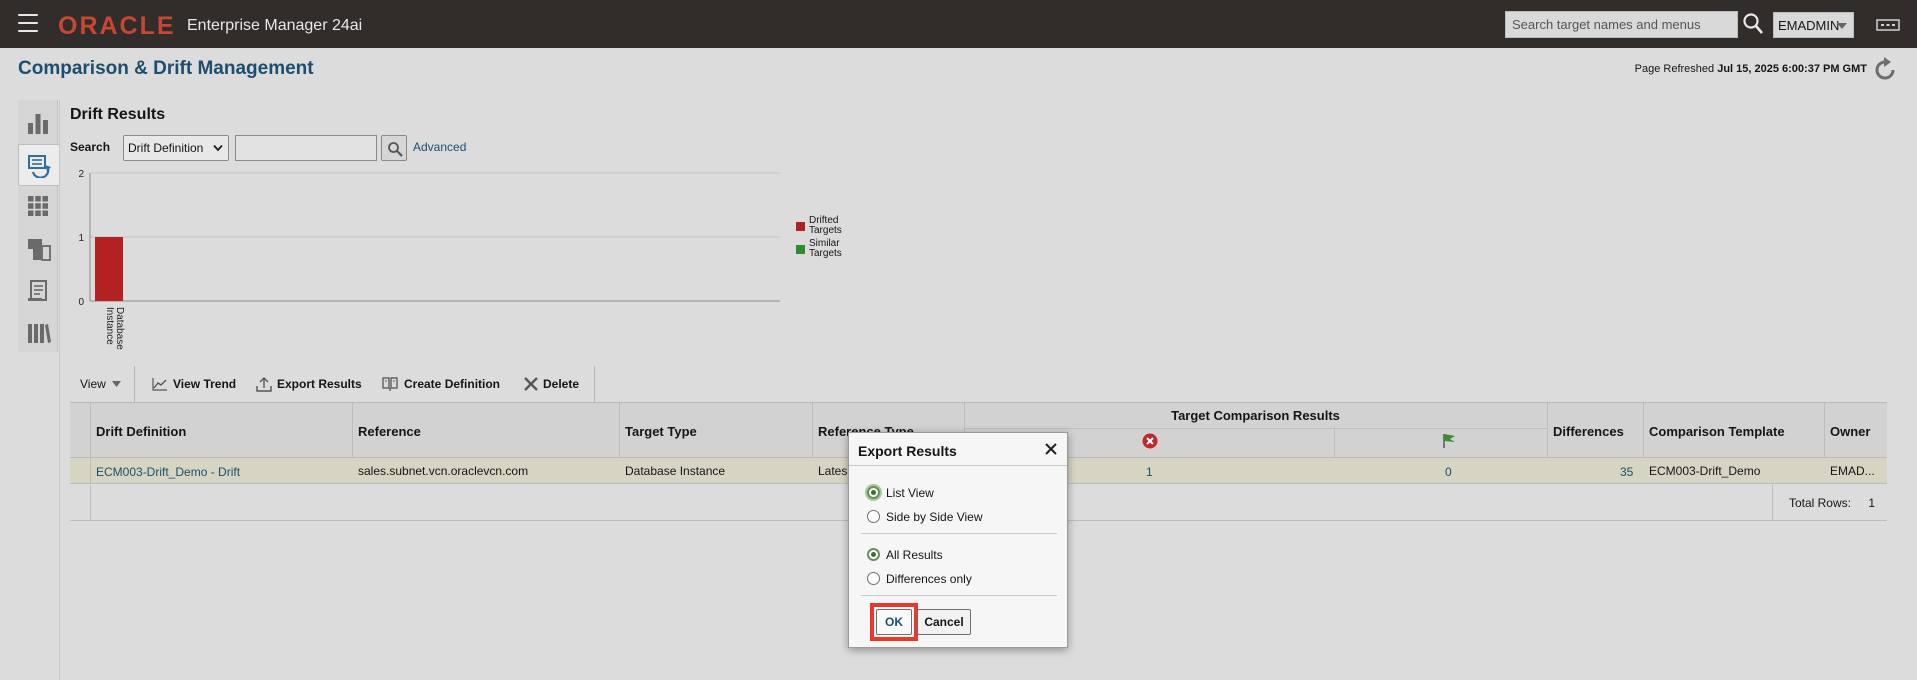  I want to click on trend-line-icon, so click(159, 384).